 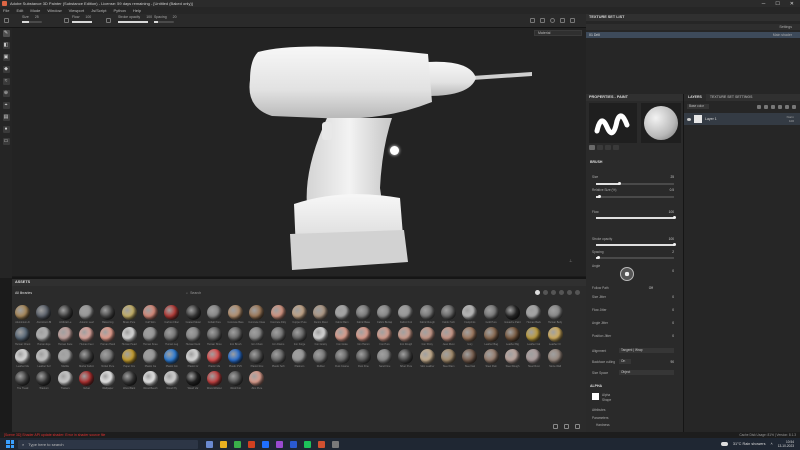 What do you see at coordinates (598, 410) in the screenshot?
I see `attributes-group: Attributes` at bounding box center [598, 410].